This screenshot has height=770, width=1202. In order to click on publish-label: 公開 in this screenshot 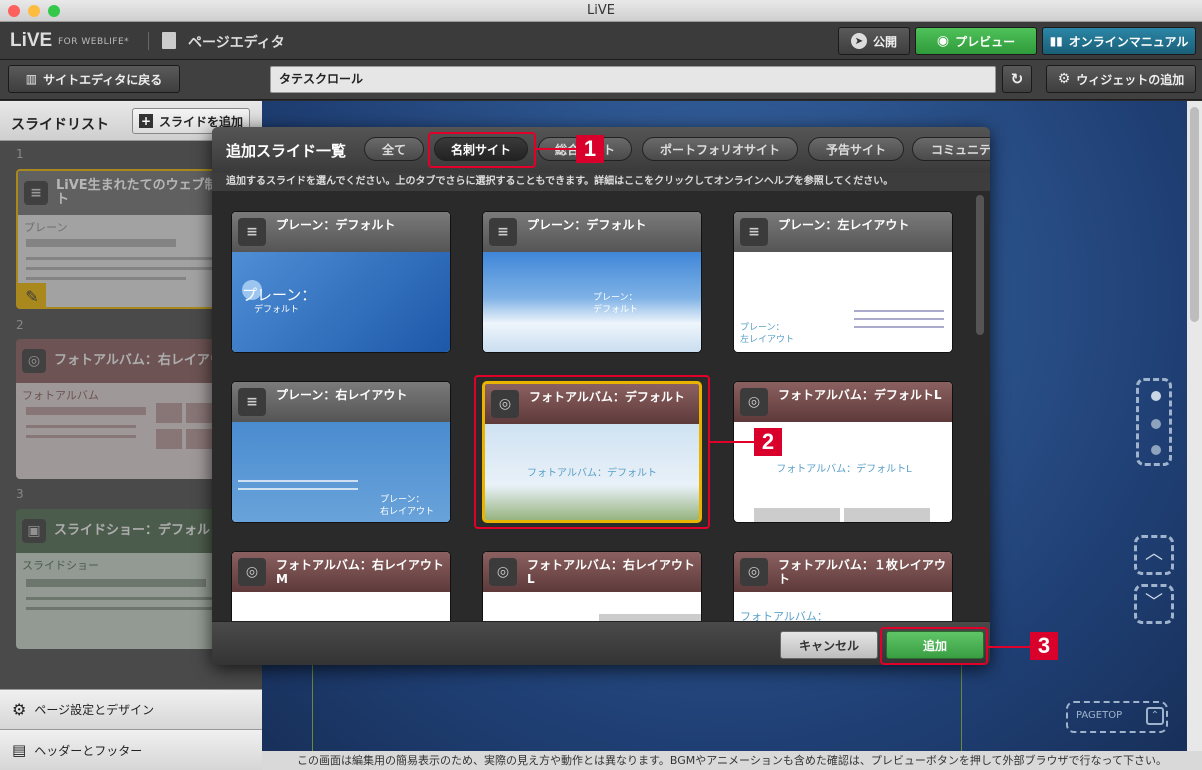, I will do `click(884, 41)`.